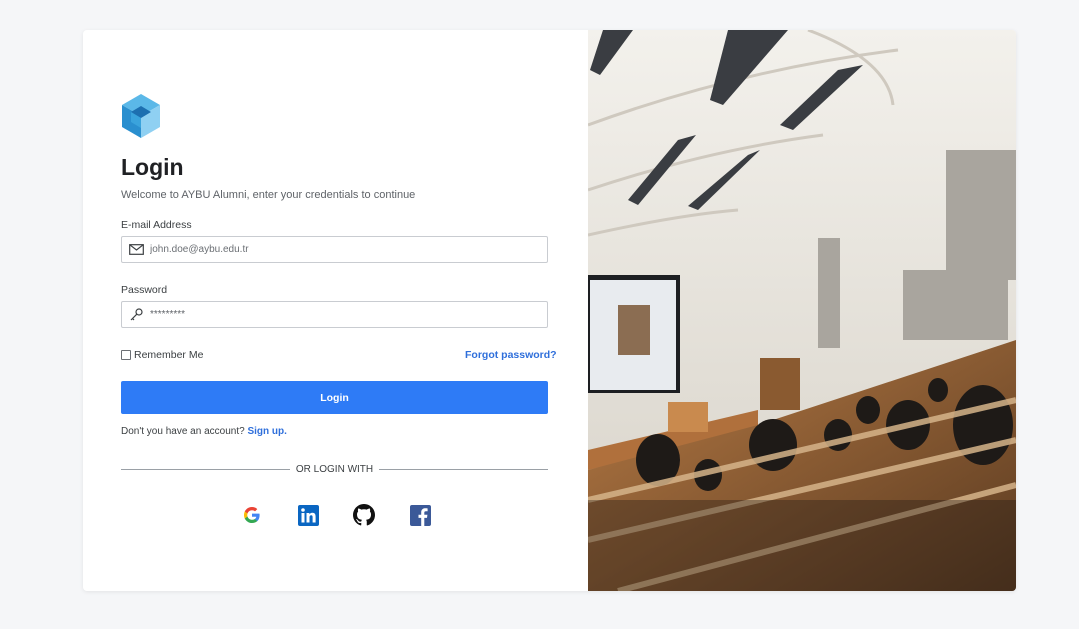 The width and height of the screenshot is (1079, 629). Describe the element at coordinates (308, 515) in the screenshot. I see `linkedin-icon` at that location.